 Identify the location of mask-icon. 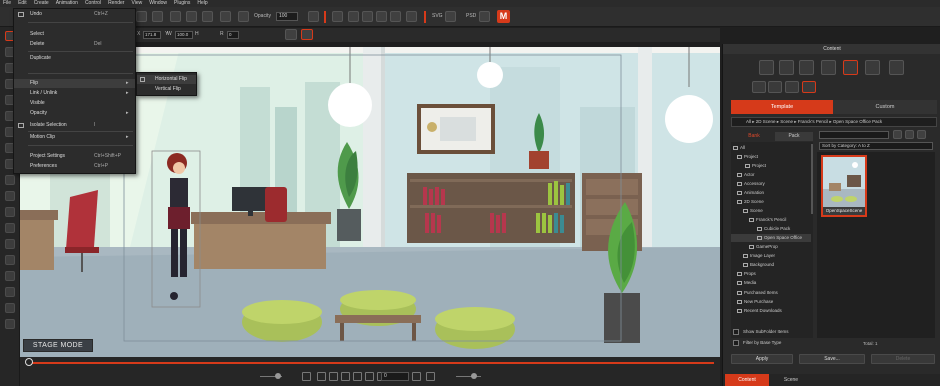
(10, 228).